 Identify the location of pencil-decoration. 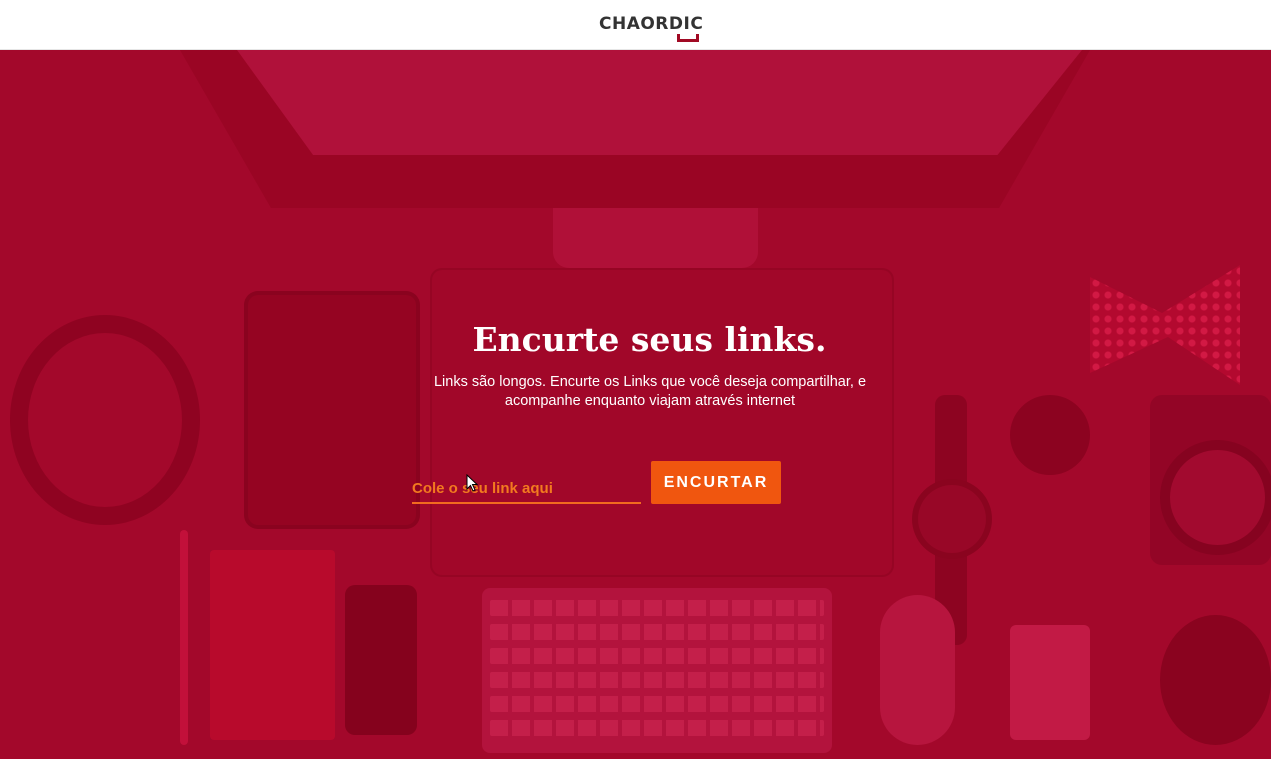
(184, 637).